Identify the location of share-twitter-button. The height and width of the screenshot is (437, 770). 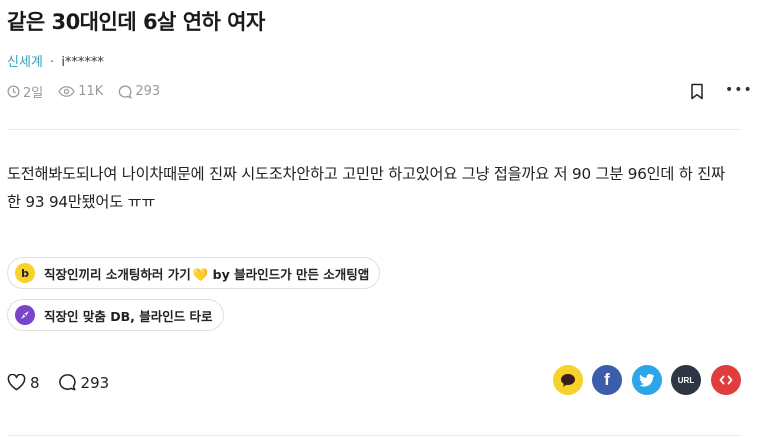
(647, 380).